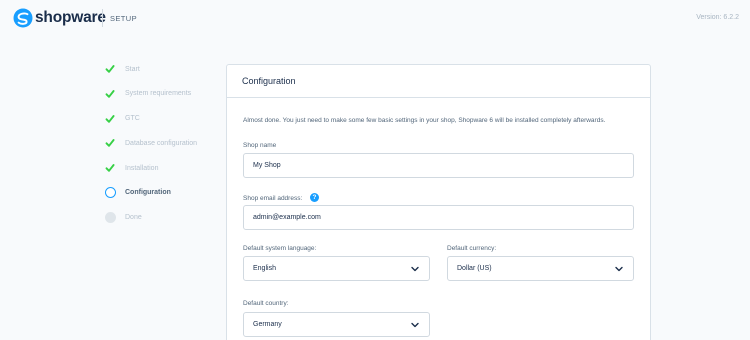  What do you see at coordinates (23, 18) in the screenshot?
I see `shopware-logo-icon` at bounding box center [23, 18].